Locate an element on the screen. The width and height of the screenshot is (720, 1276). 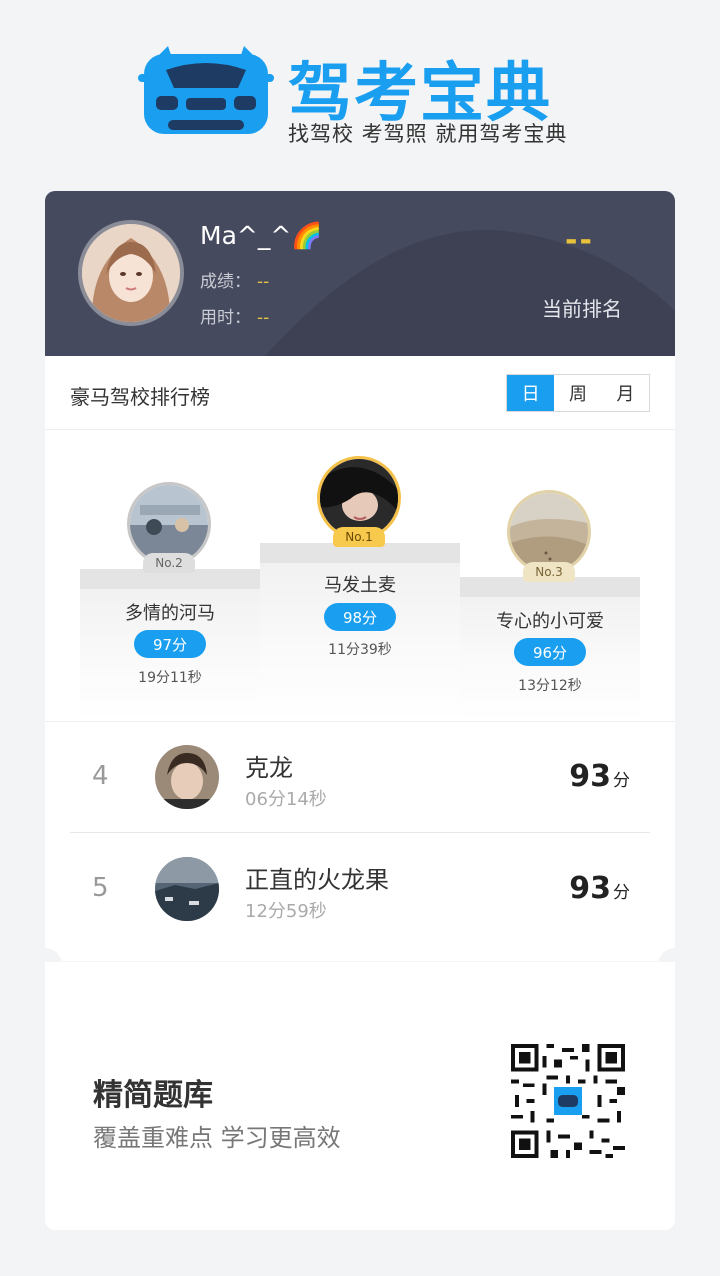
list-time: 12分59秒 is located at coordinates (286, 911).